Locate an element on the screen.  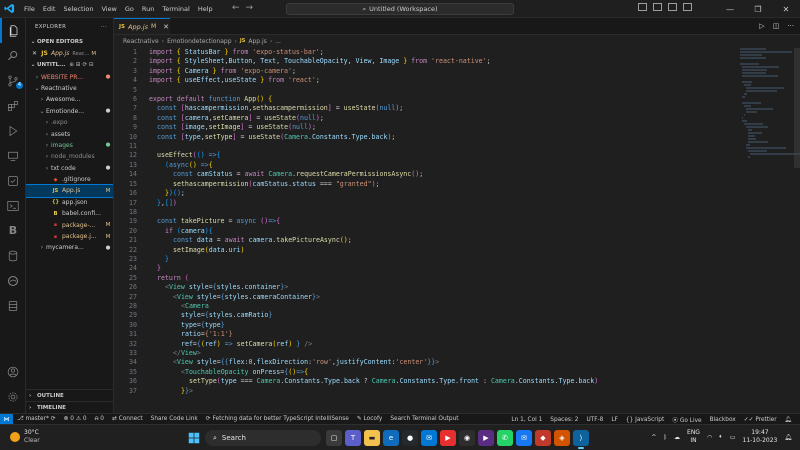
tree-item: › .expo is located at coordinates (69, 122).